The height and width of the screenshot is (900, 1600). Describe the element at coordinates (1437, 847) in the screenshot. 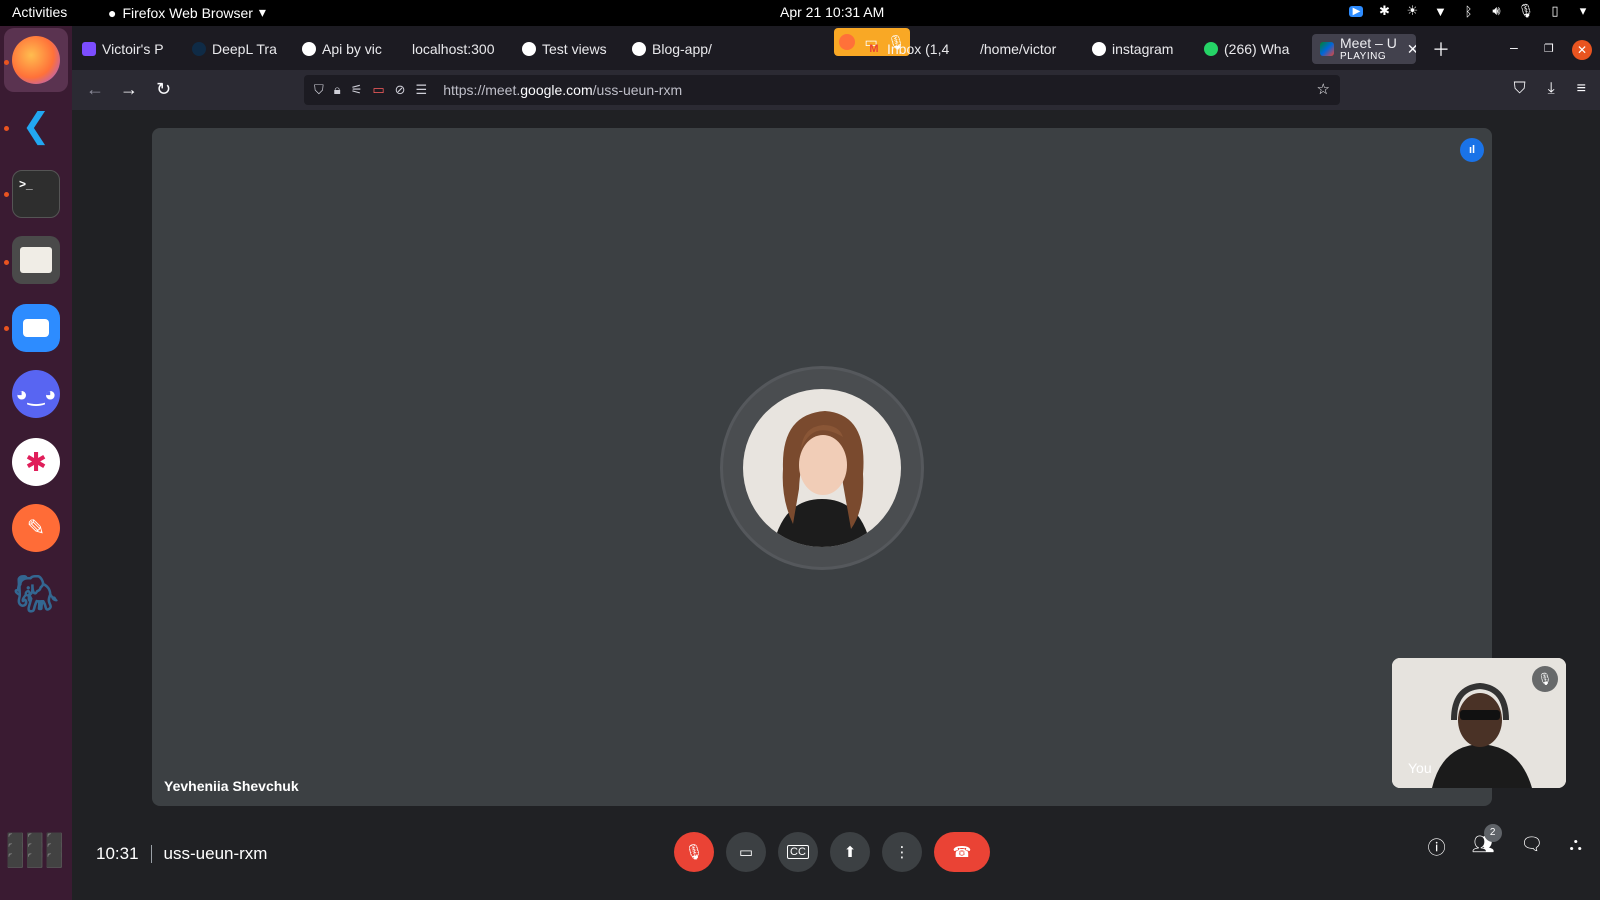

I see `meeting-details-icon: ⓘ` at that location.